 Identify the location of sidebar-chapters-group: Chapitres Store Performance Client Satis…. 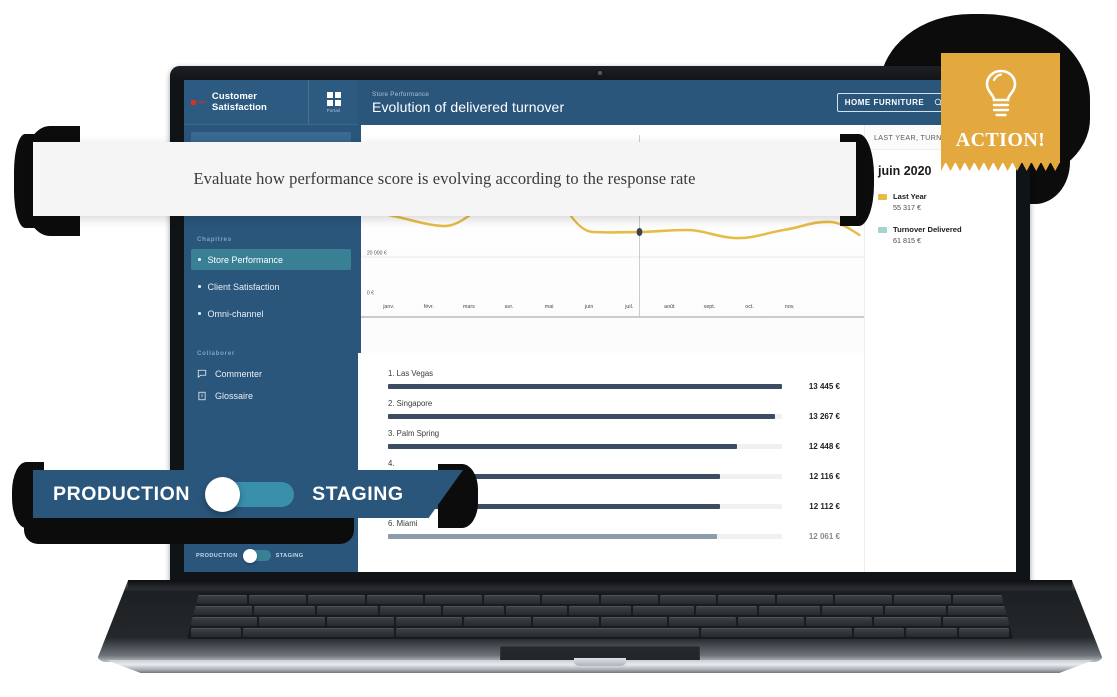
(271, 280).